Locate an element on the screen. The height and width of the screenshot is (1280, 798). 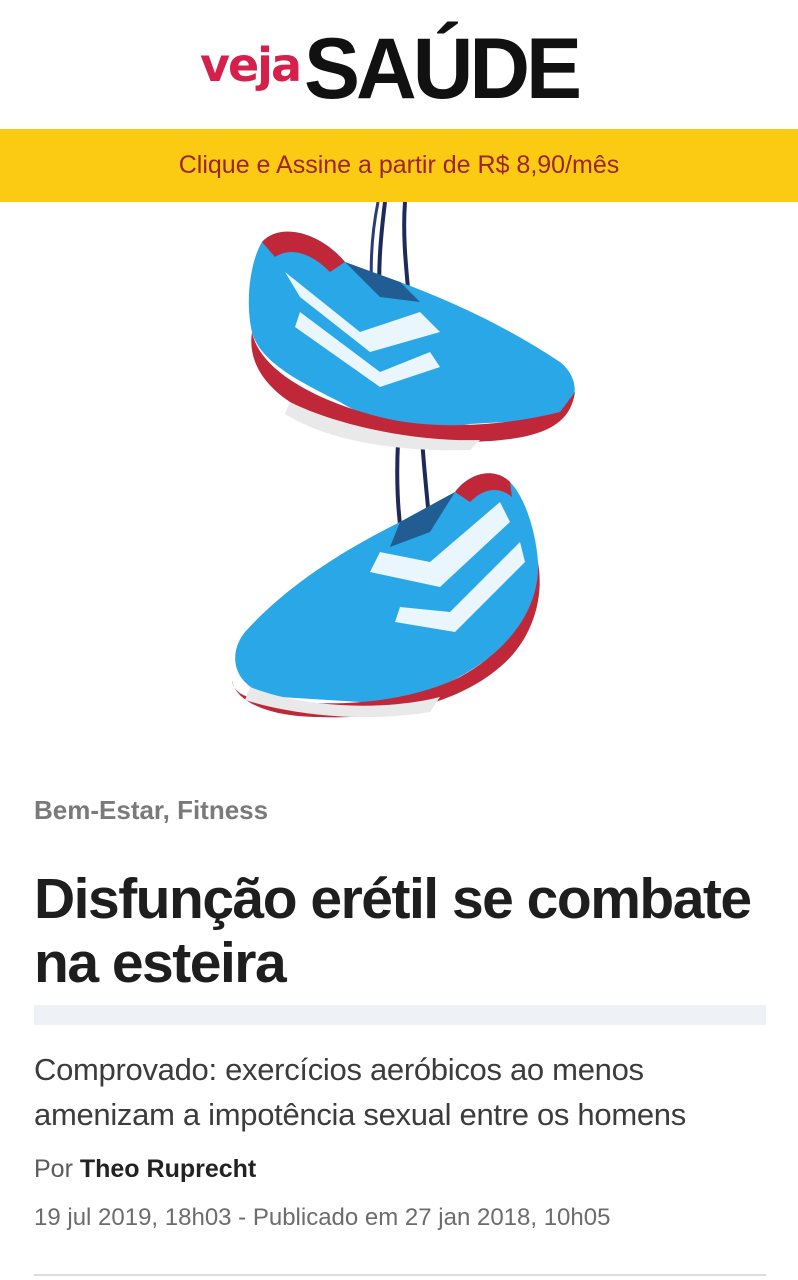
article-byline: Por Theo Ruprecht is located at coordinates (400, 1169).